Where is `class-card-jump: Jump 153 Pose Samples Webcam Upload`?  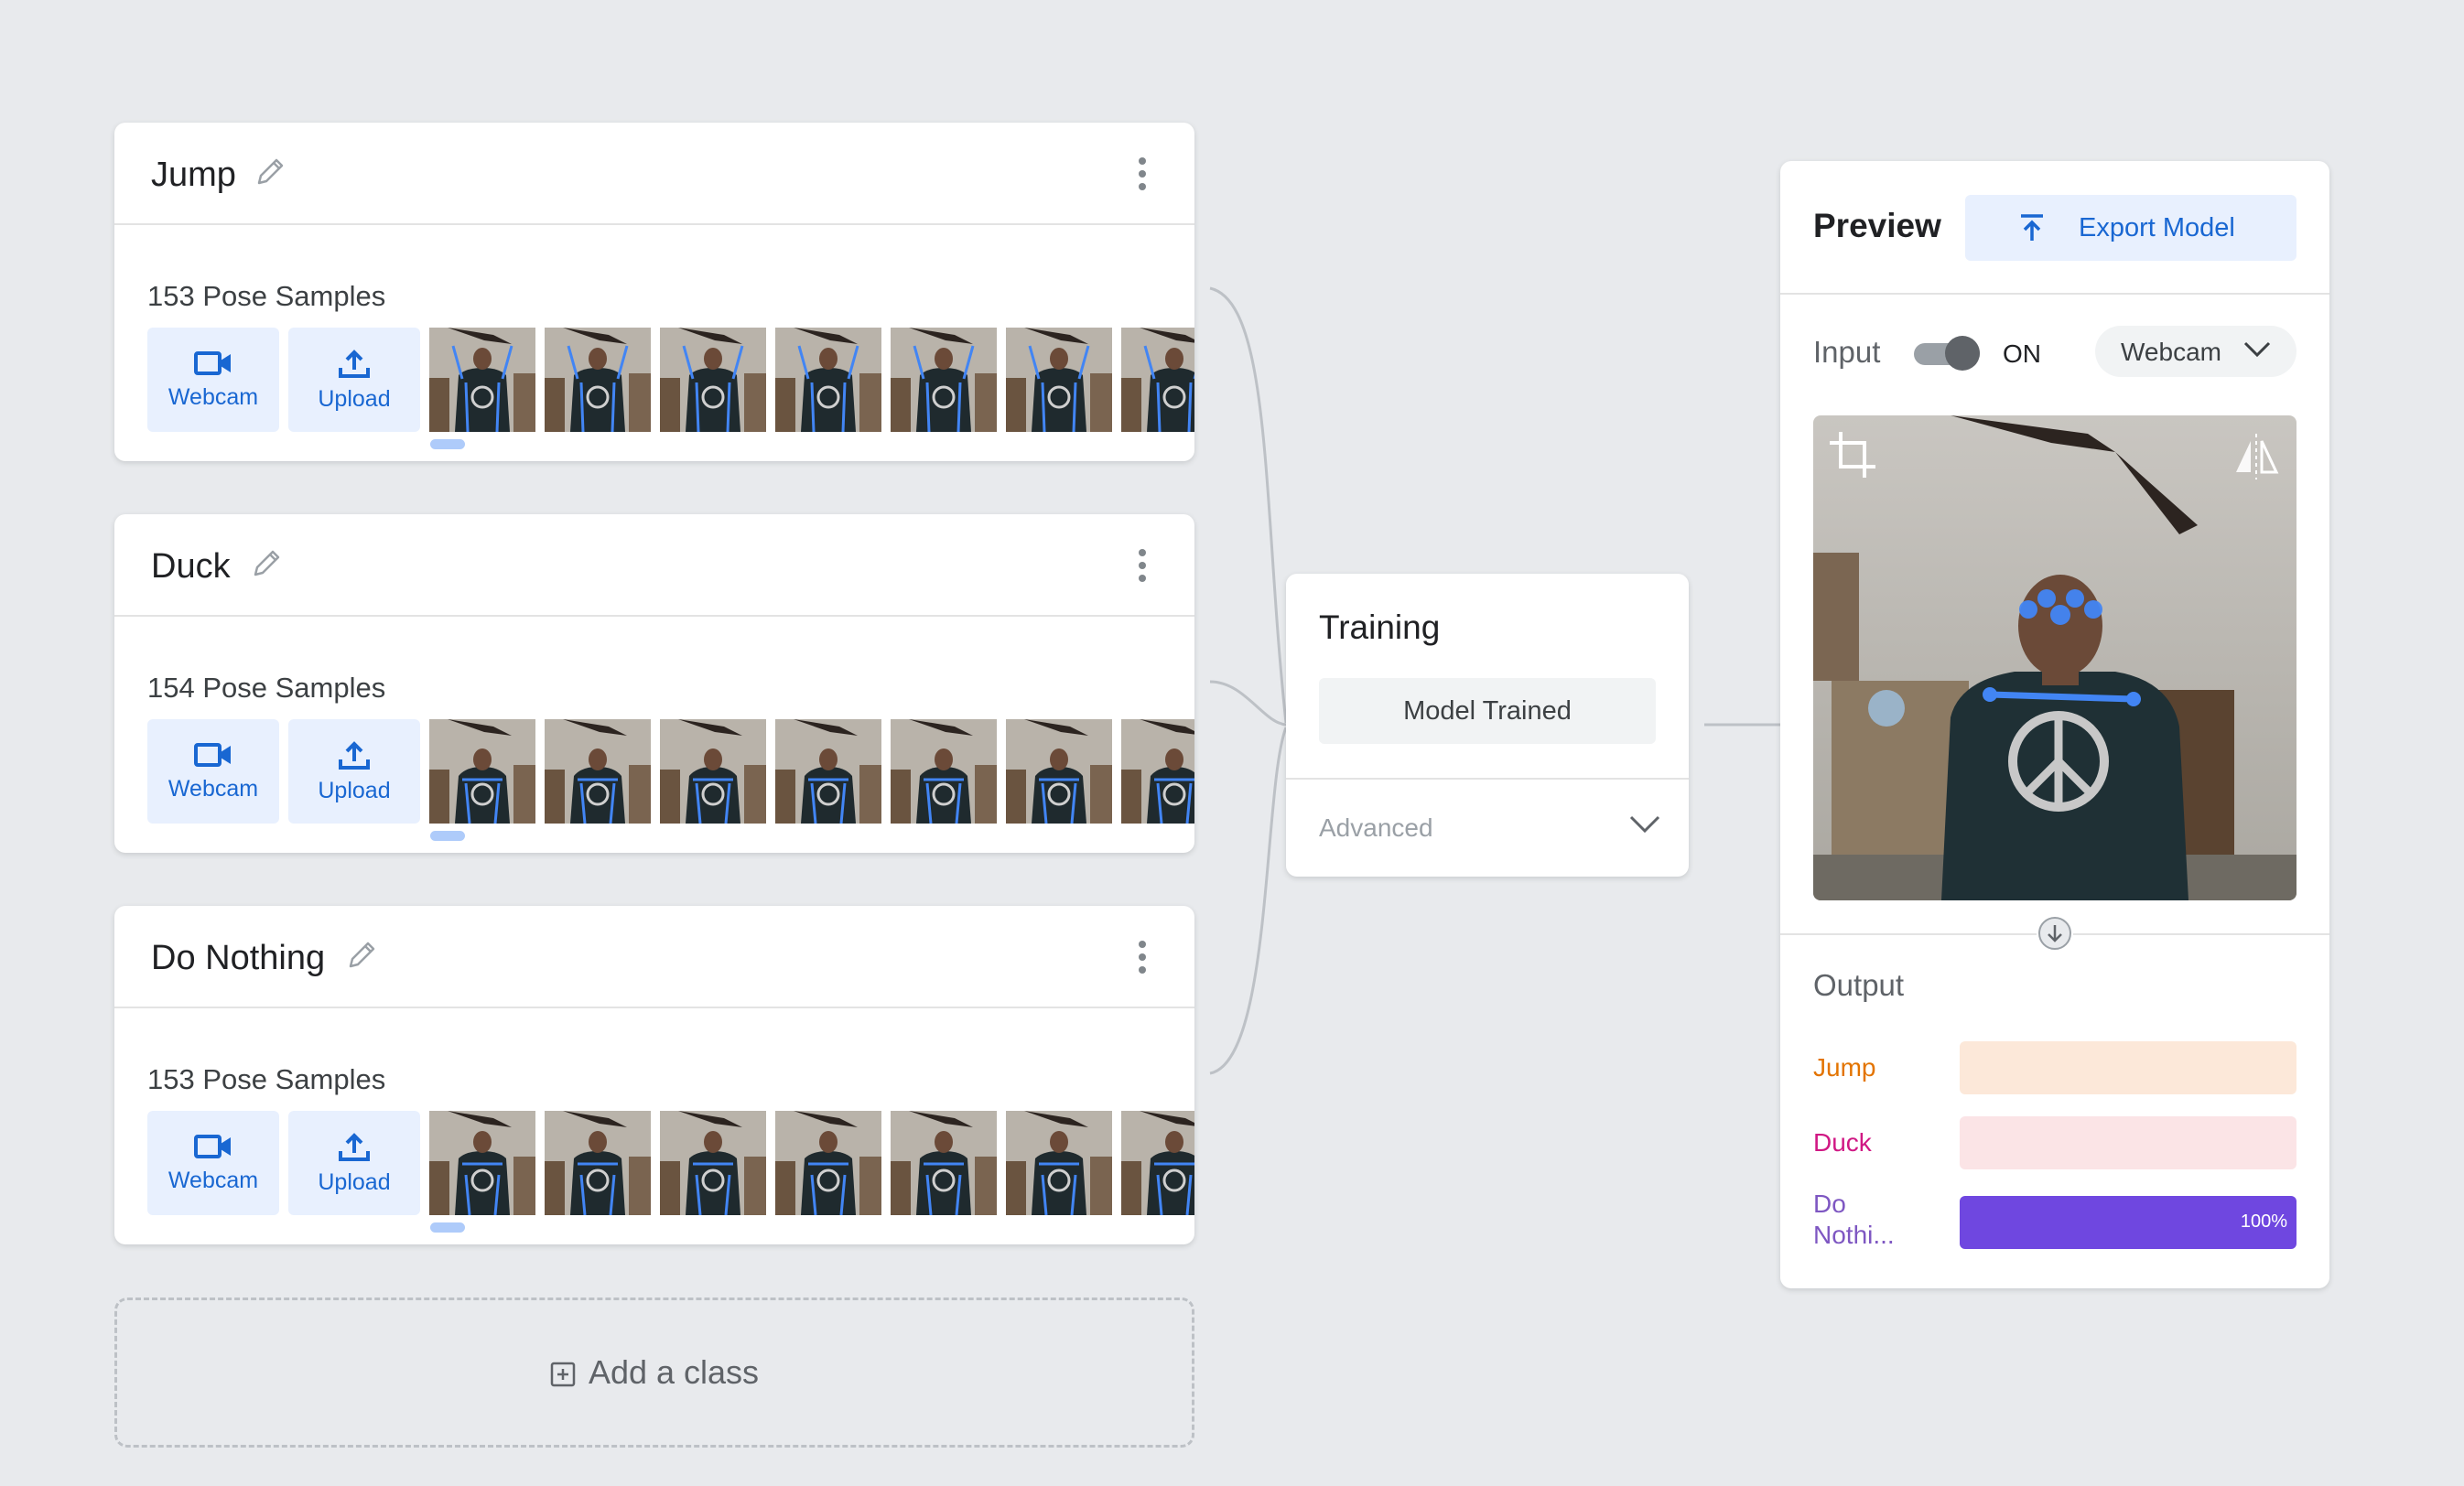 class-card-jump: Jump 153 Pose Samples Webcam Upload is located at coordinates (654, 292).